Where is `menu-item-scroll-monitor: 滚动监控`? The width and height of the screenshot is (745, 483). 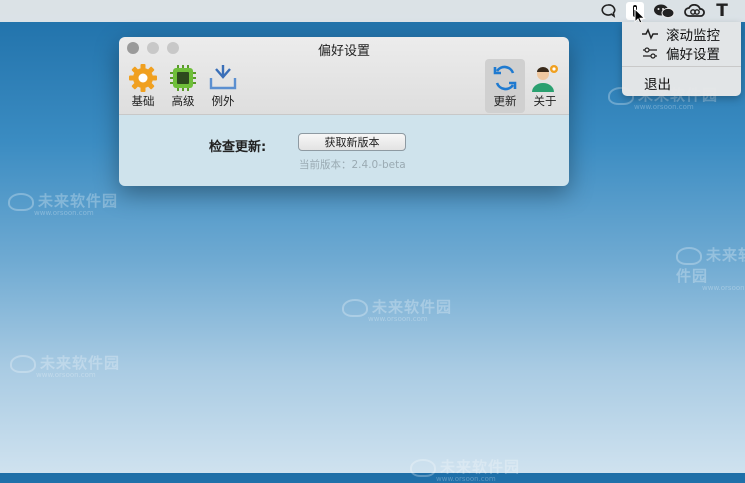
menu-item-scroll-monitor: 滚动监控 is located at coordinates (681, 34).